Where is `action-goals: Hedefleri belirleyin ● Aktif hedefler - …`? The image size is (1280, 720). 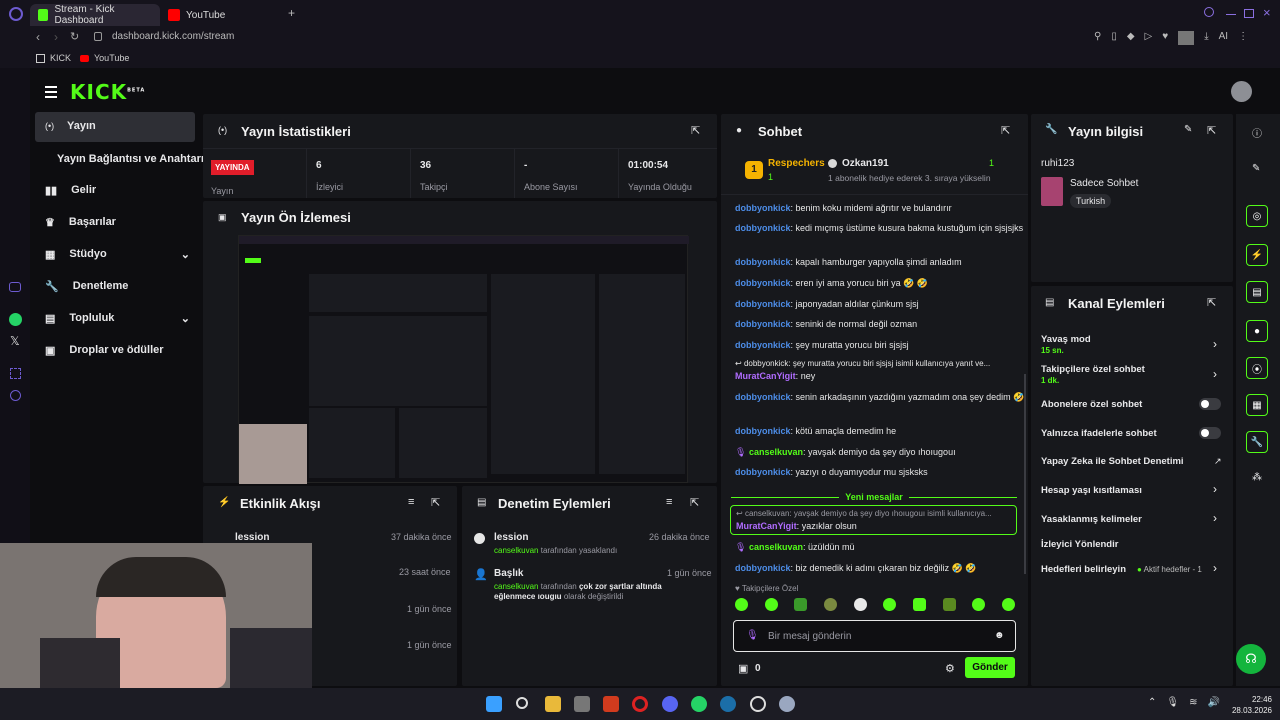
action-goals: Hedefleri belirleyin ● Aktif hedefler - … is located at coordinates (1132, 570).